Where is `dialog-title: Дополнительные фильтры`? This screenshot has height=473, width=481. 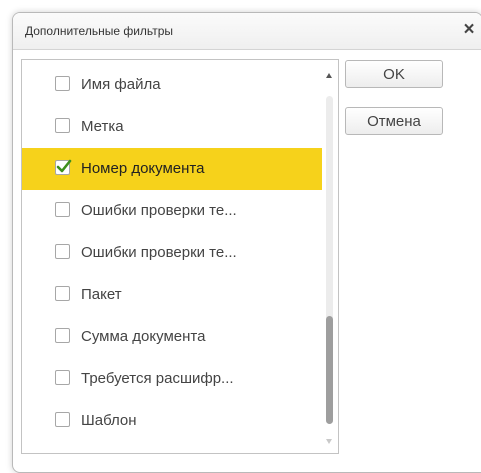 dialog-title: Дополнительные фильтры is located at coordinates (99, 31).